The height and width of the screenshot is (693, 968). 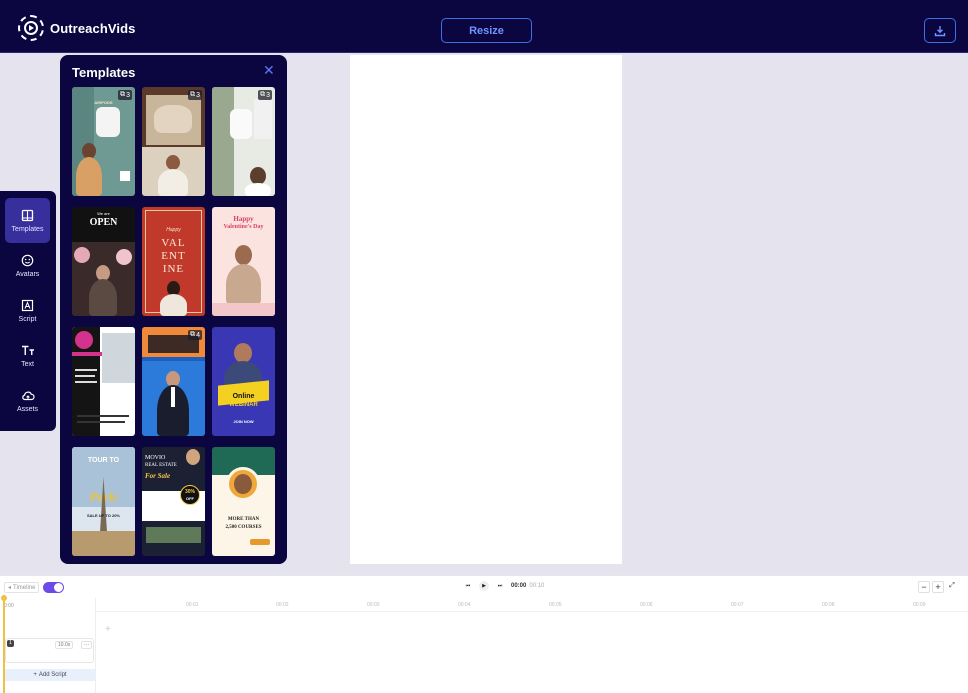 What do you see at coordinates (952, 587) in the screenshot?
I see `fit-icon: ⤢` at bounding box center [952, 587].